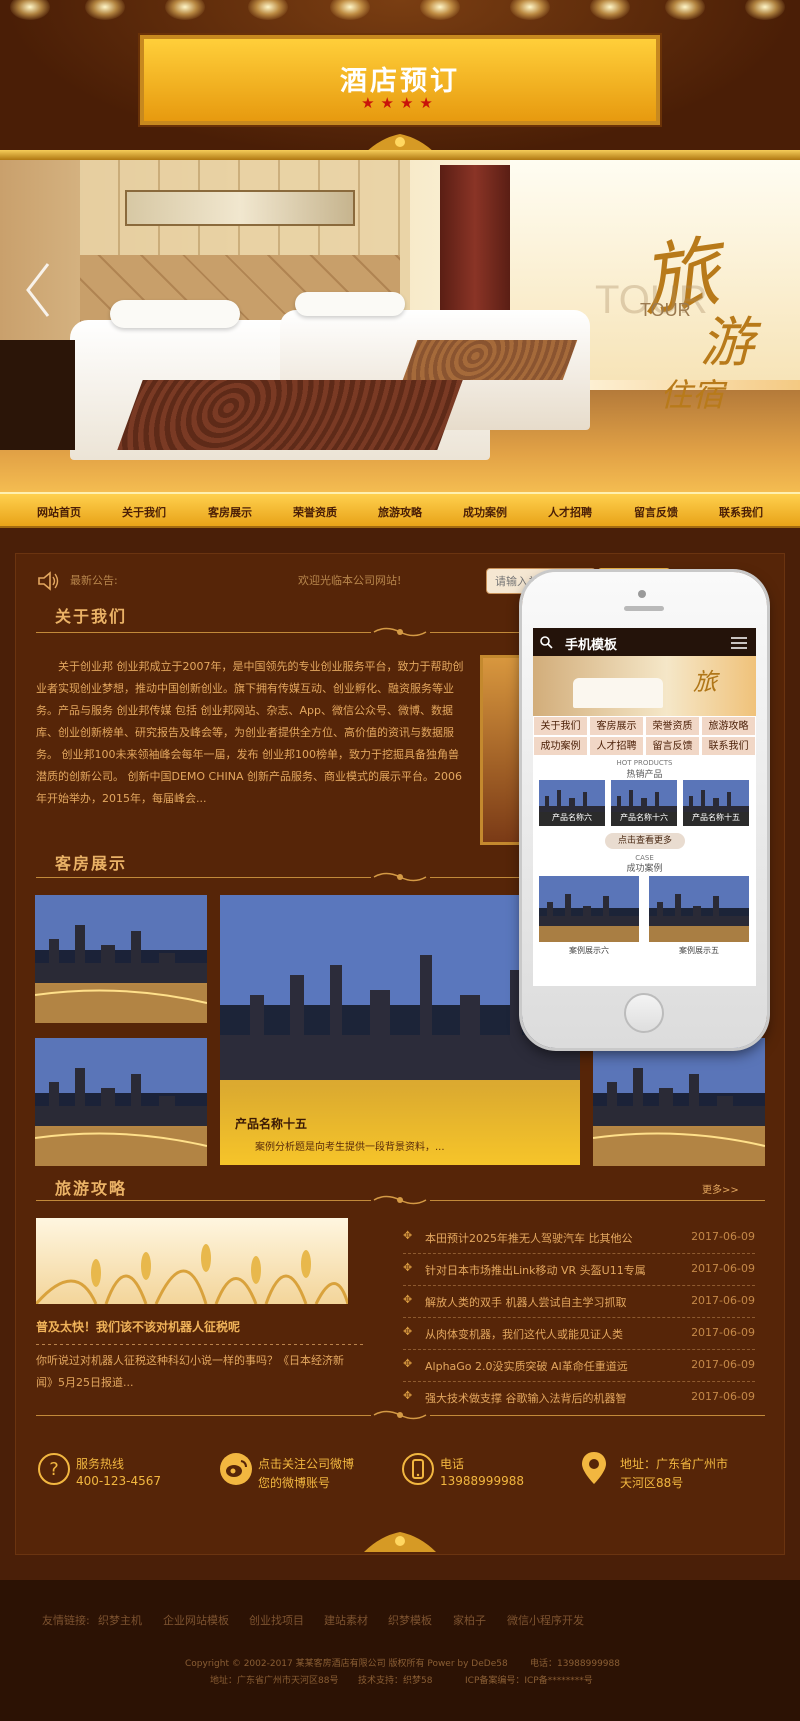  I want to click on speaker-icon, so click(48, 581).